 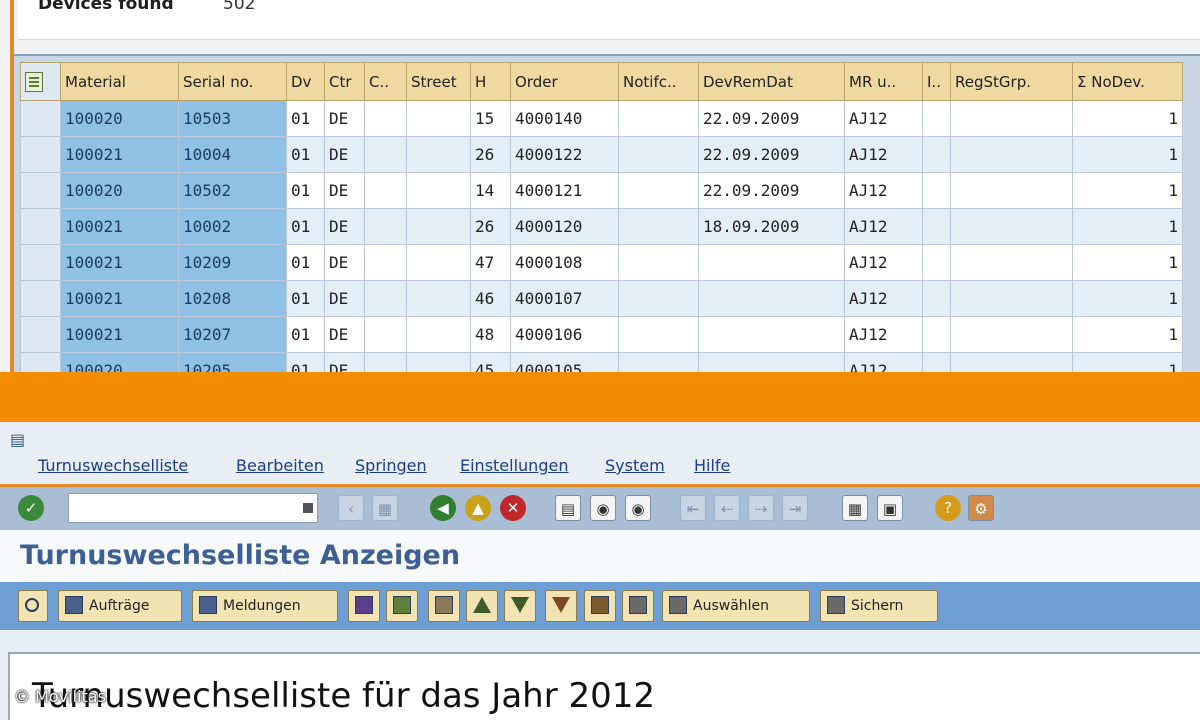 I want to click on sum-button, so click(x=600, y=606).